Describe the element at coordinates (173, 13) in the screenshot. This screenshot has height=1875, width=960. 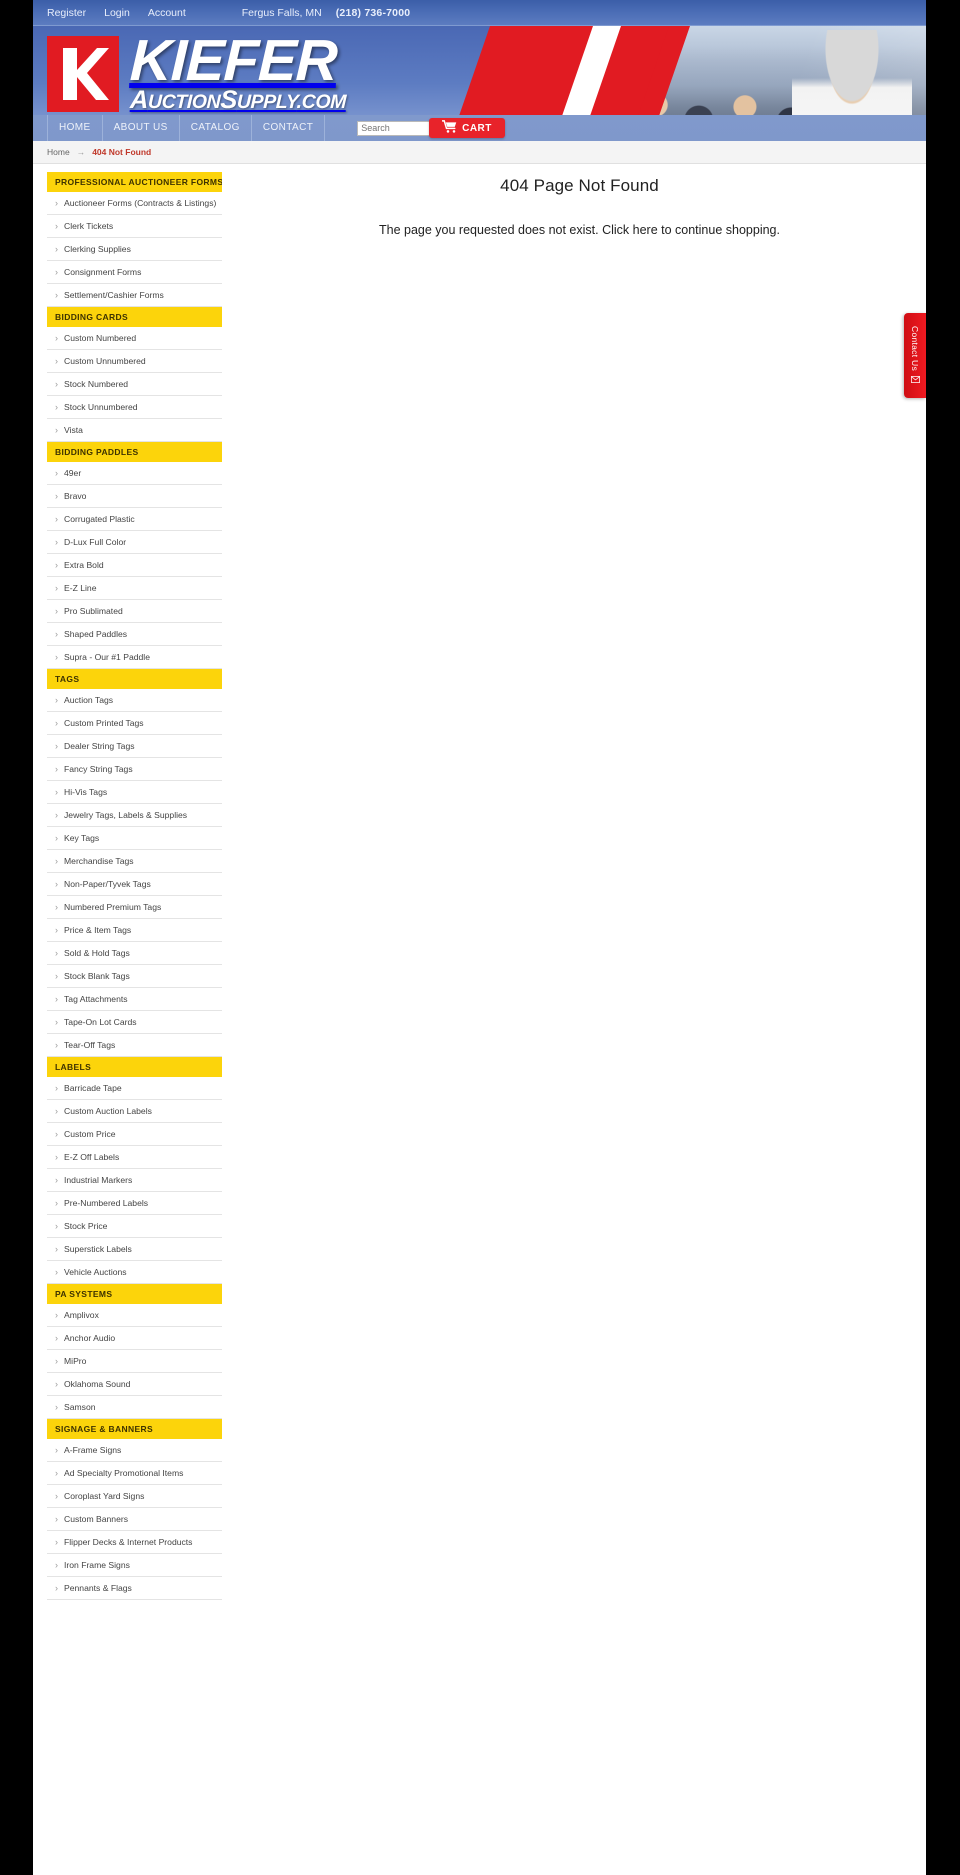
I see `account-link: Account` at that location.